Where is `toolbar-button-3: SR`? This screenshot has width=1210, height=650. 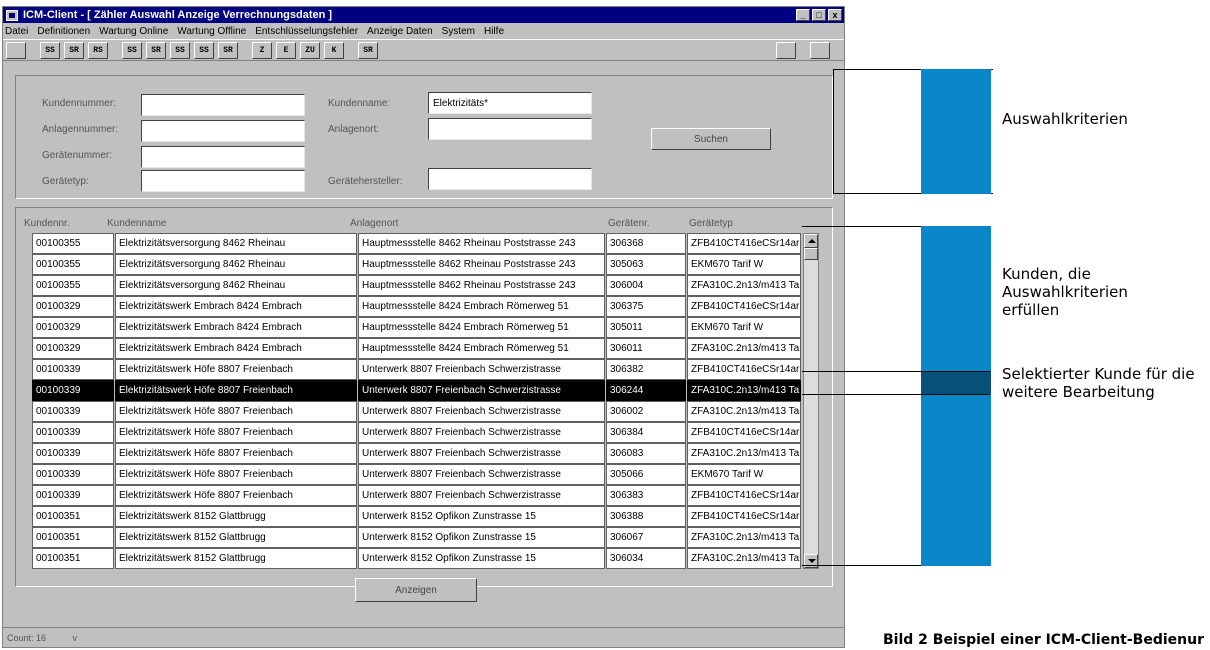
toolbar-button-3: SR is located at coordinates (74, 50).